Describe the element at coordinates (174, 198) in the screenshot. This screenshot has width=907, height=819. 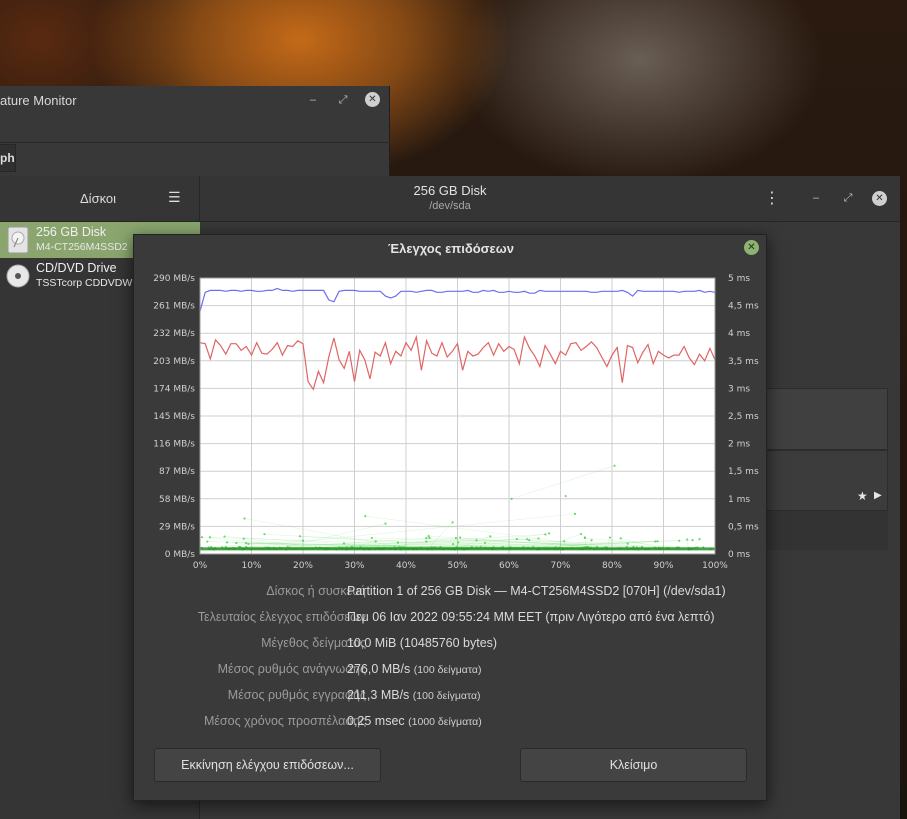
I see `menu-icon: ☰` at that location.